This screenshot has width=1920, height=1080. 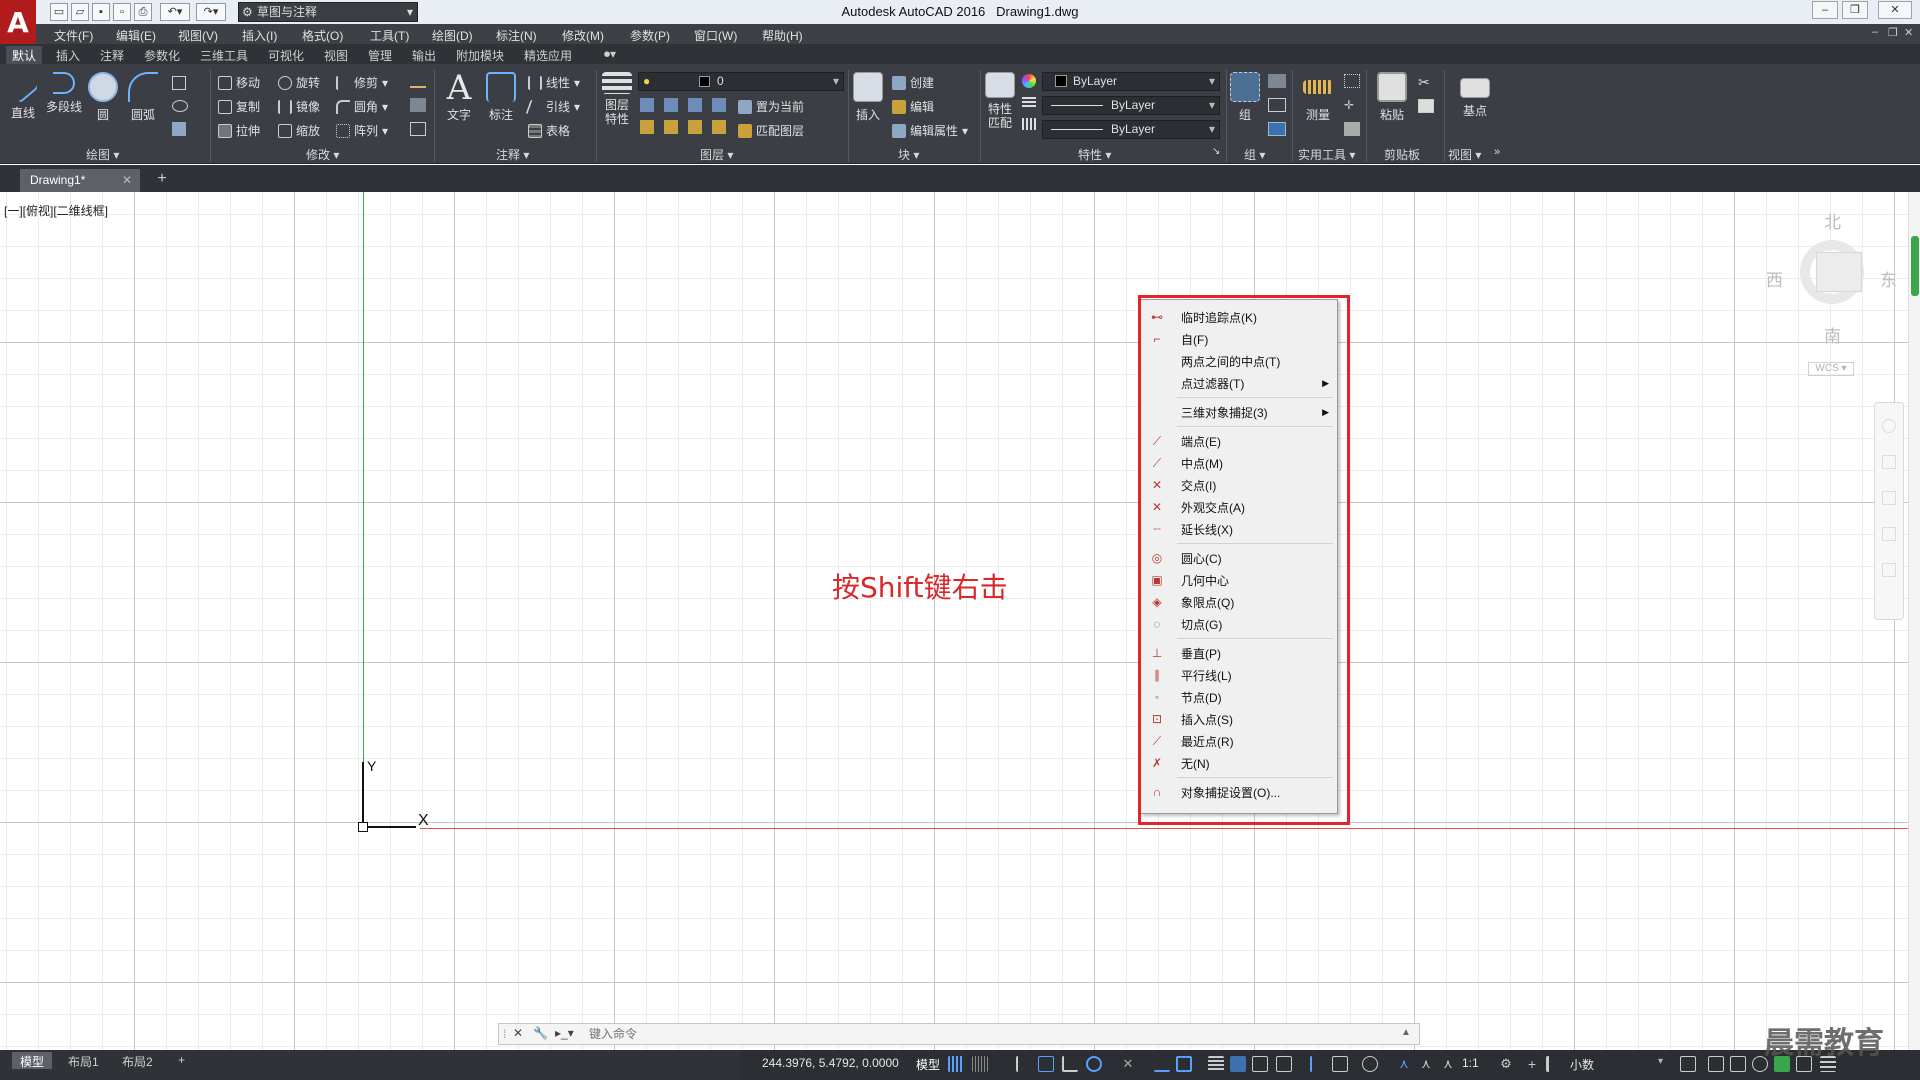 I want to click on customize-icon: 🔧, so click(x=540, y=1033).